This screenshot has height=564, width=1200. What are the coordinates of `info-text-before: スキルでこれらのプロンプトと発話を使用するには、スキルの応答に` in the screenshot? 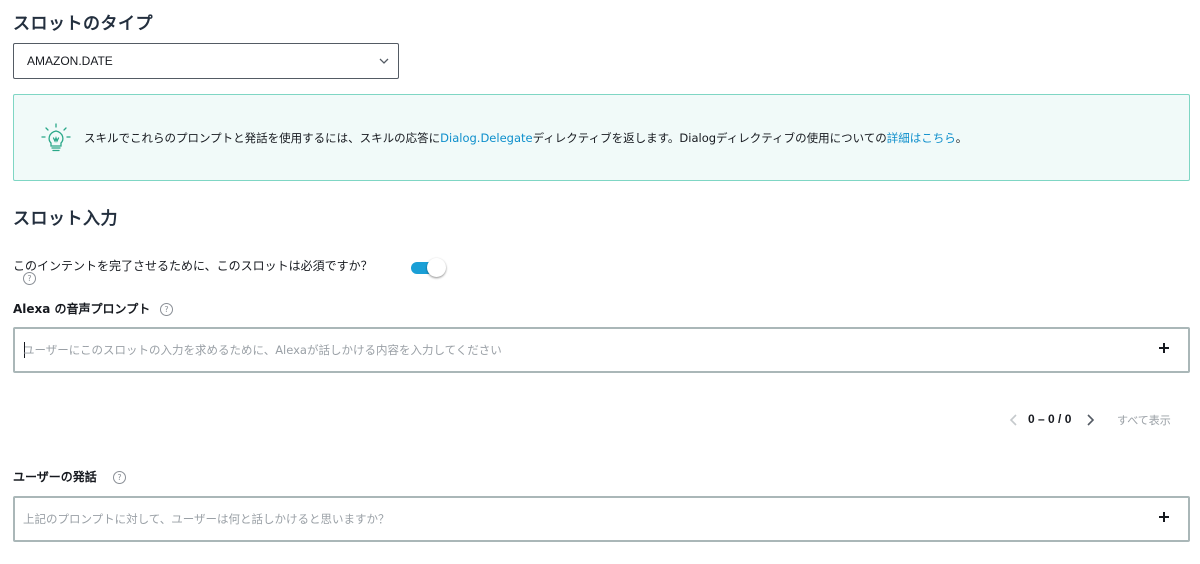 It's located at (262, 138).